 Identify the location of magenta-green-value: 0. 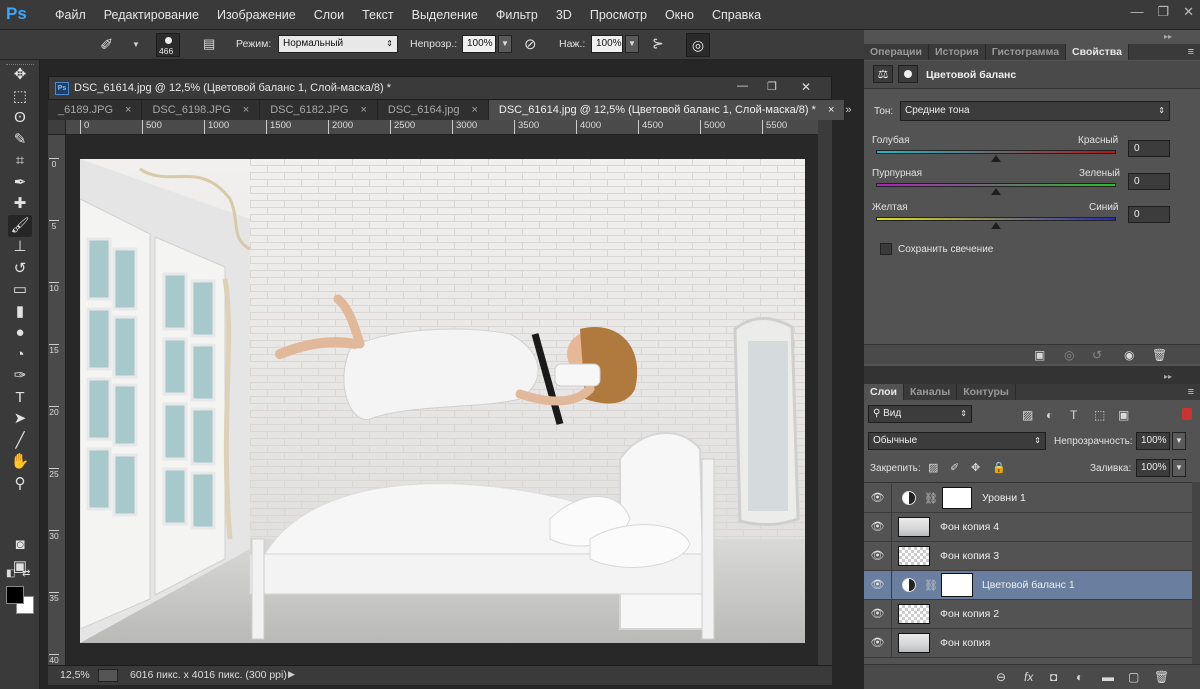
(1149, 181).